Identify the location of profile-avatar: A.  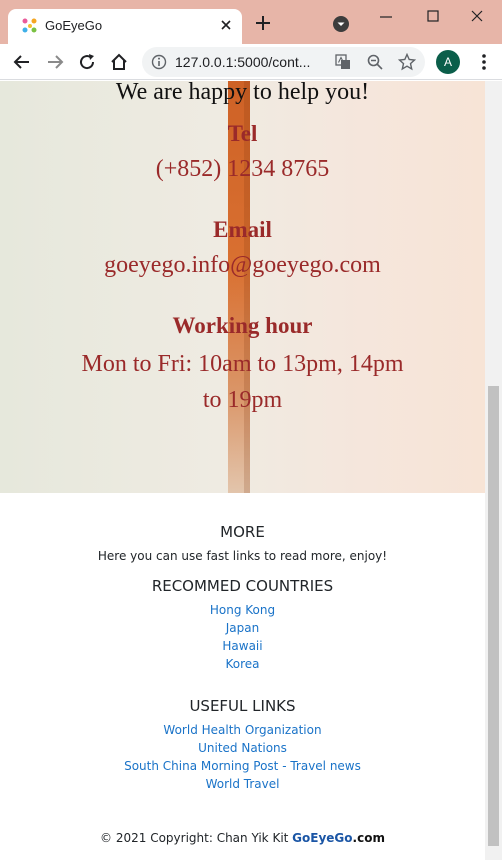
(448, 62).